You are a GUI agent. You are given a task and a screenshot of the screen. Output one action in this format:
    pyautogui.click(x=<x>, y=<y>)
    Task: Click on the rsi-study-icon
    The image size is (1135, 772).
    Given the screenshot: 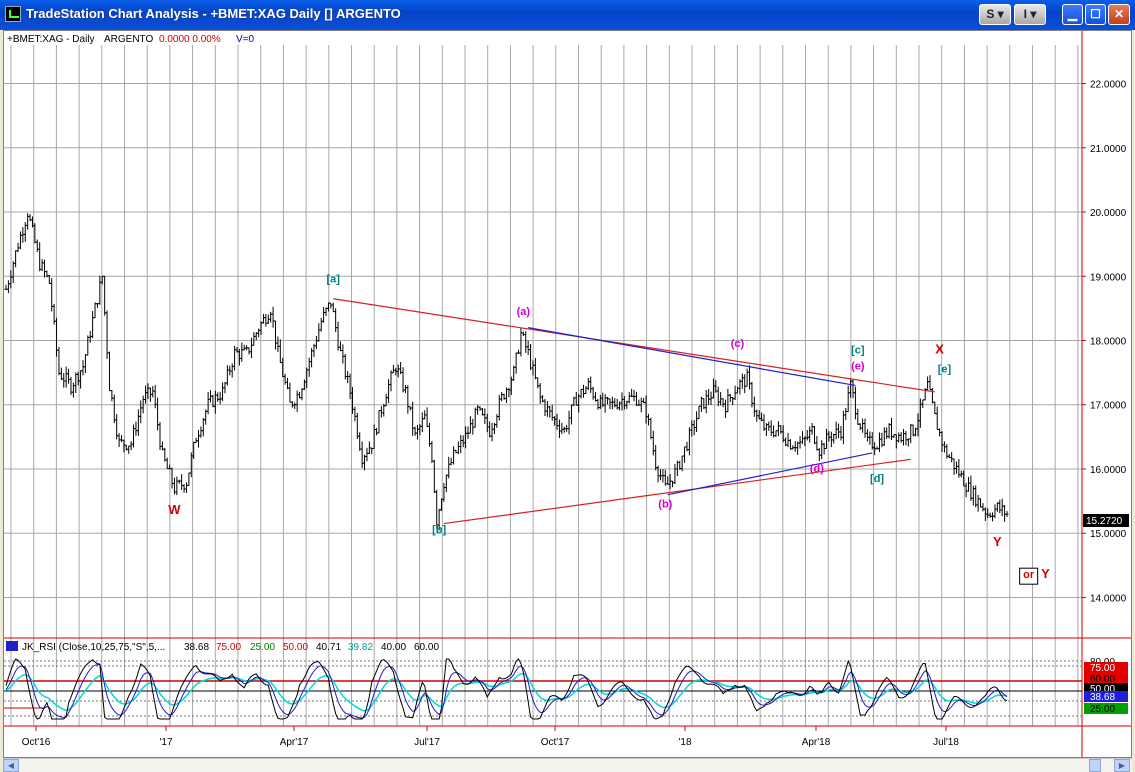 What is the action you would take?
    pyautogui.click(x=12, y=646)
    